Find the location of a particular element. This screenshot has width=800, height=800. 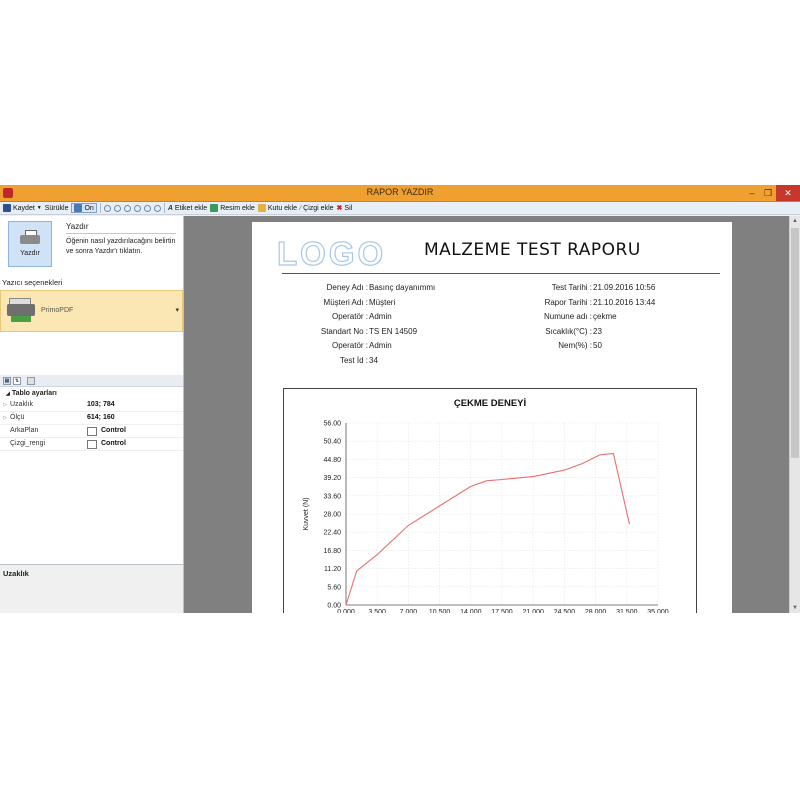

vertical-scrollbar: ▲ ▼ is located at coordinates (794, 414).